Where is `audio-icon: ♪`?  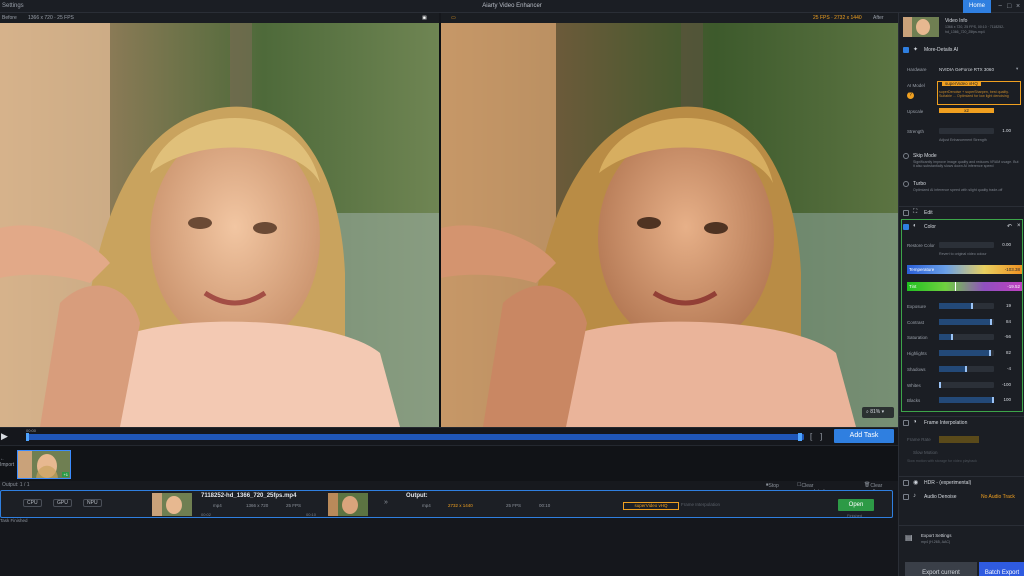 audio-icon: ♪ is located at coordinates (914, 496).